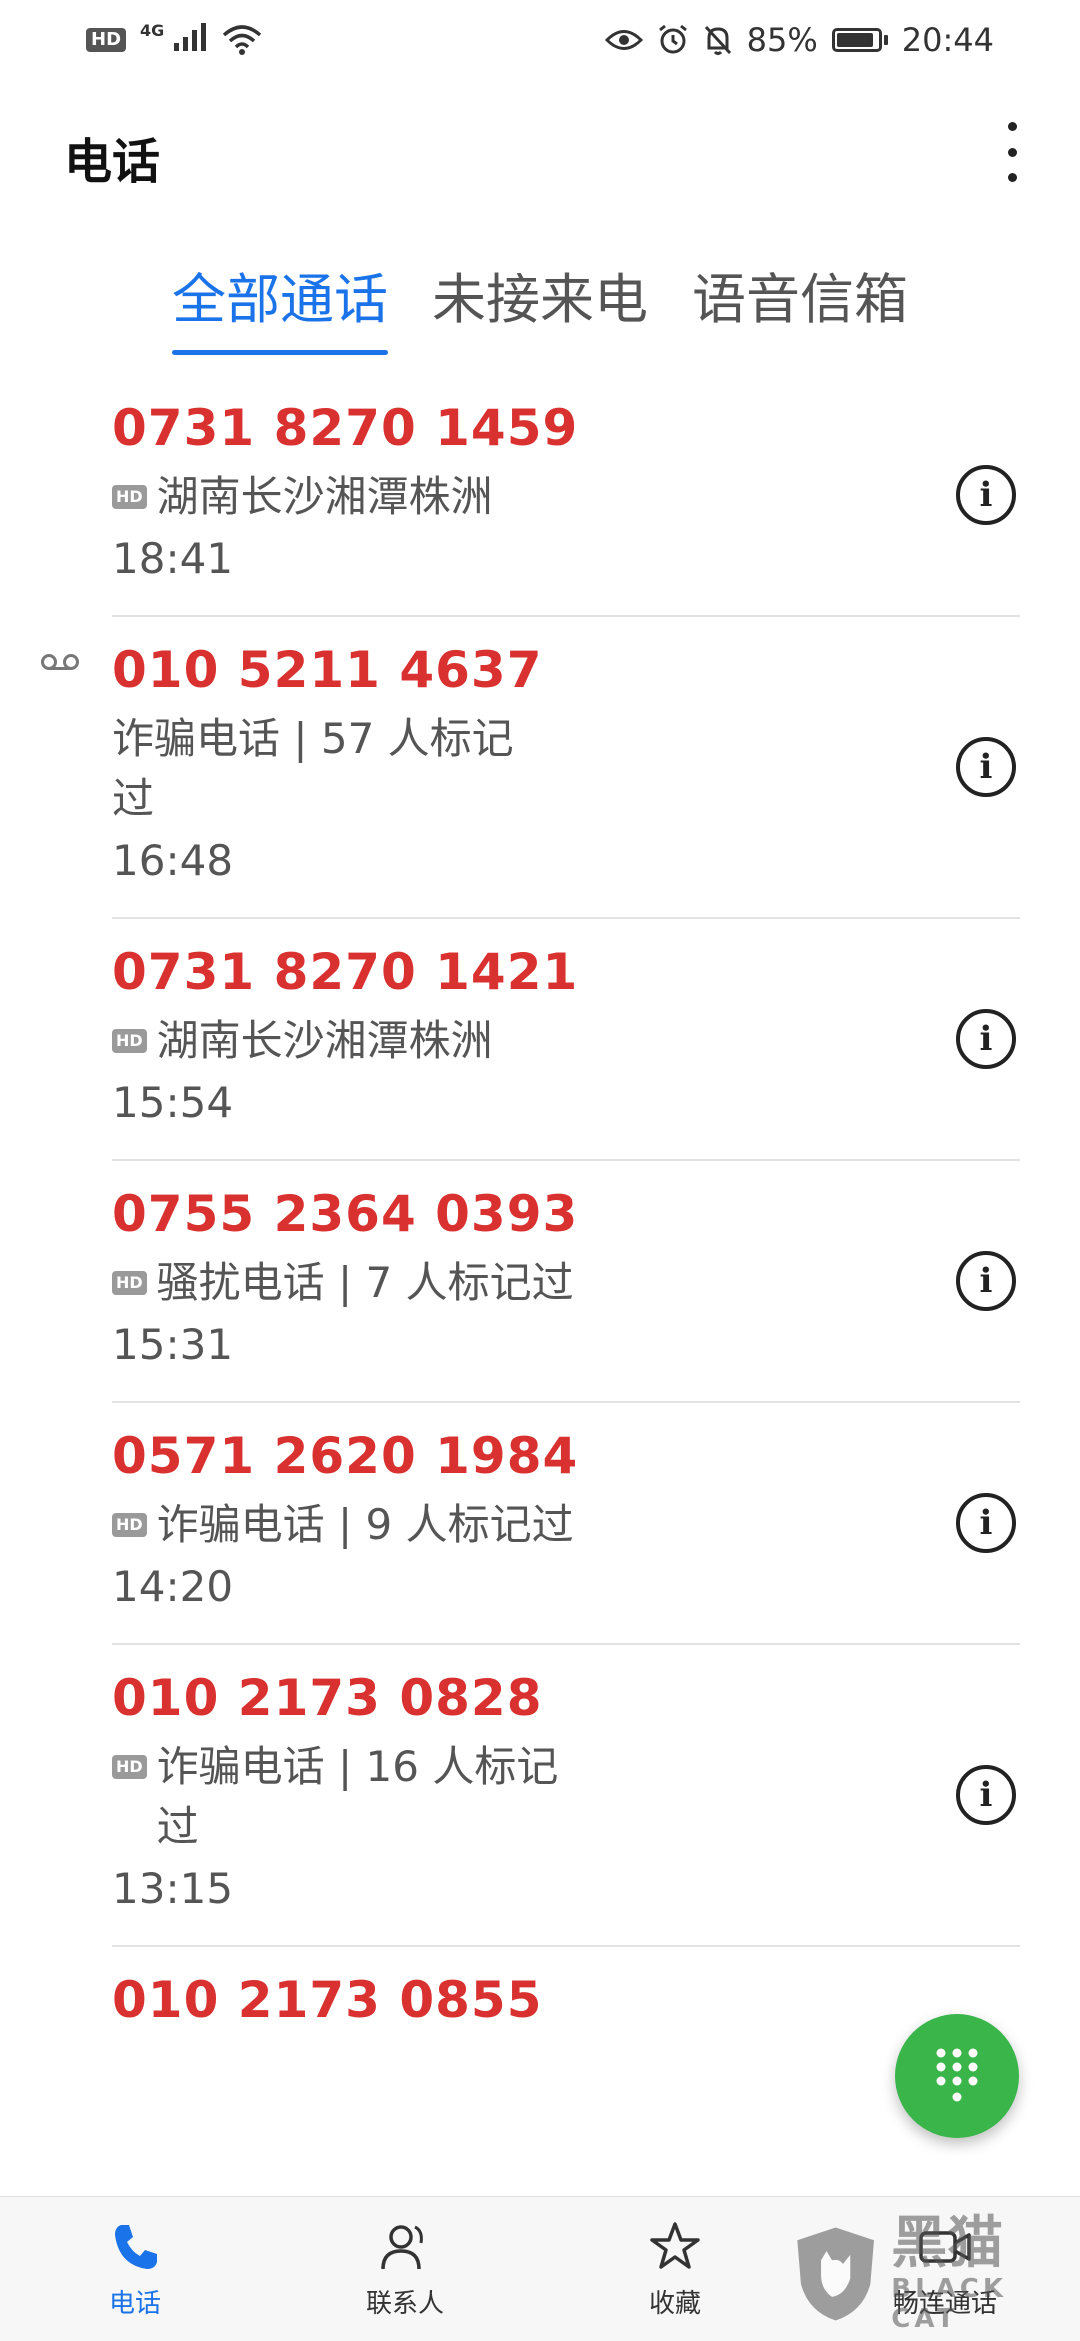 The width and height of the screenshot is (1080, 2341). What do you see at coordinates (345, 1456) in the screenshot?
I see `call-number: 0571 2620 1984` at bounding box center [345, 1456].